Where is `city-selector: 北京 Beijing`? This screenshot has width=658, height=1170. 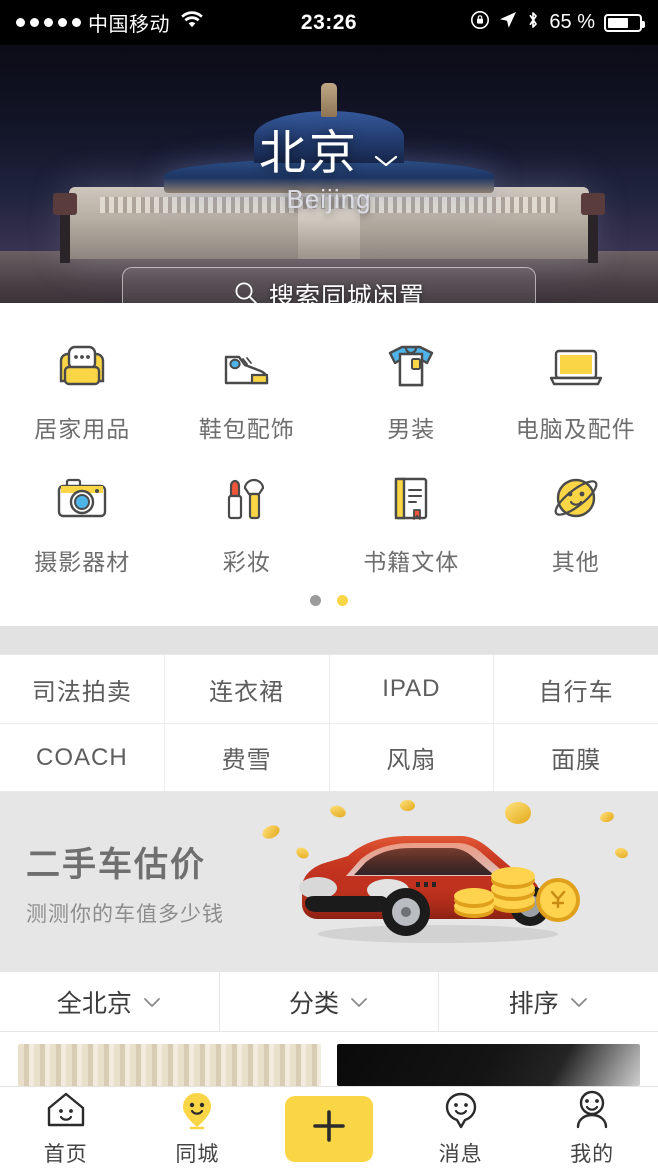 city-selector: 北京 Beijing is located at coordinates (329, 172).